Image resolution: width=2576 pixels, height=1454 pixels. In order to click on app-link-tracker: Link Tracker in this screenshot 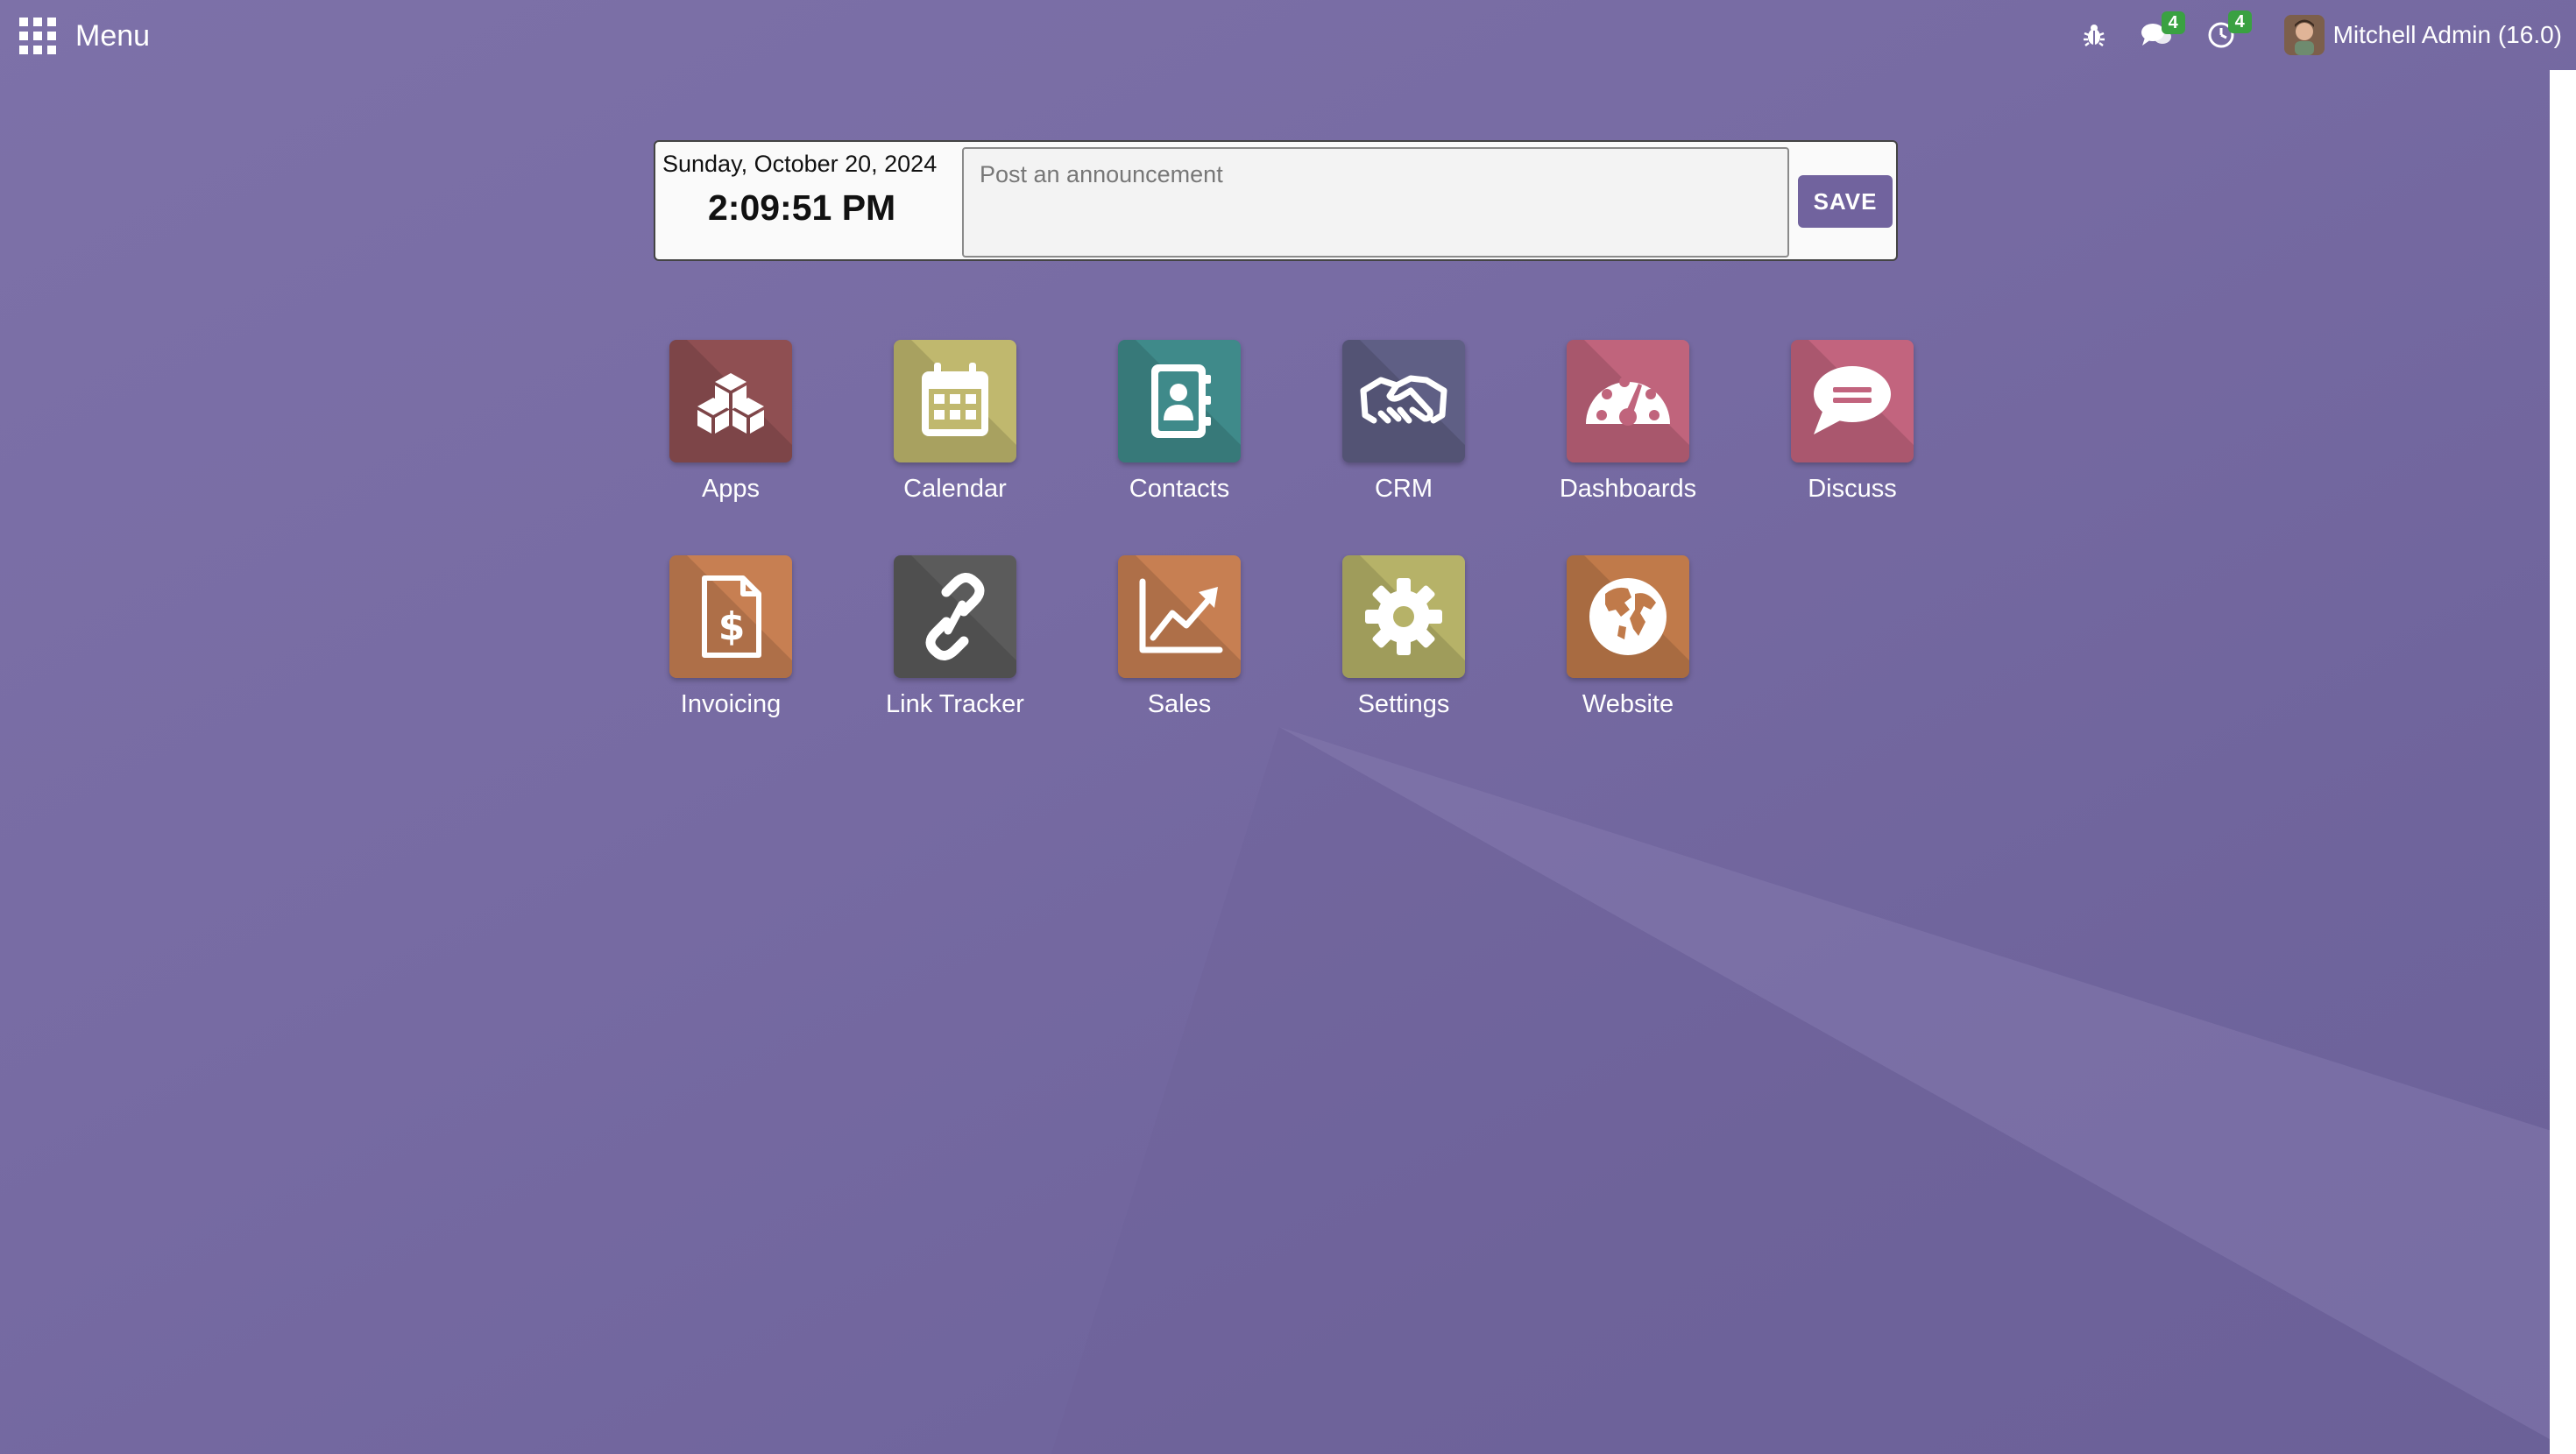, I will do `click(955, 637)`.